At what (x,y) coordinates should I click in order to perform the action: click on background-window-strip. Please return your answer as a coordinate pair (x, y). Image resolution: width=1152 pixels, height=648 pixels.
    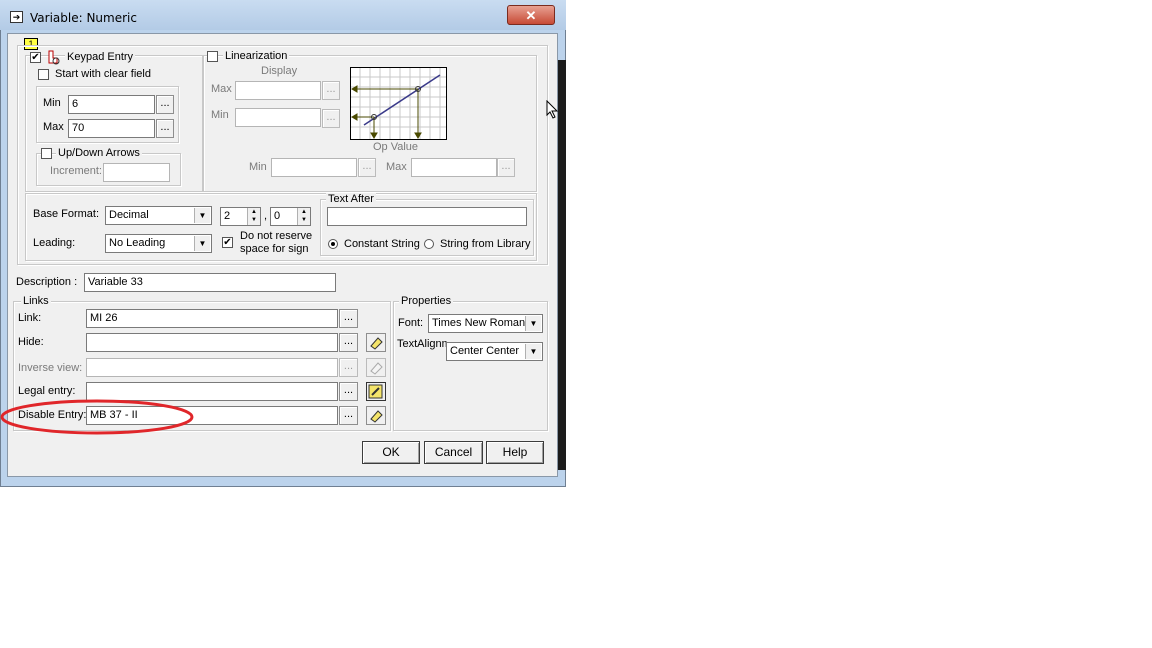
    Looking at the image, I should click on (562, 265).